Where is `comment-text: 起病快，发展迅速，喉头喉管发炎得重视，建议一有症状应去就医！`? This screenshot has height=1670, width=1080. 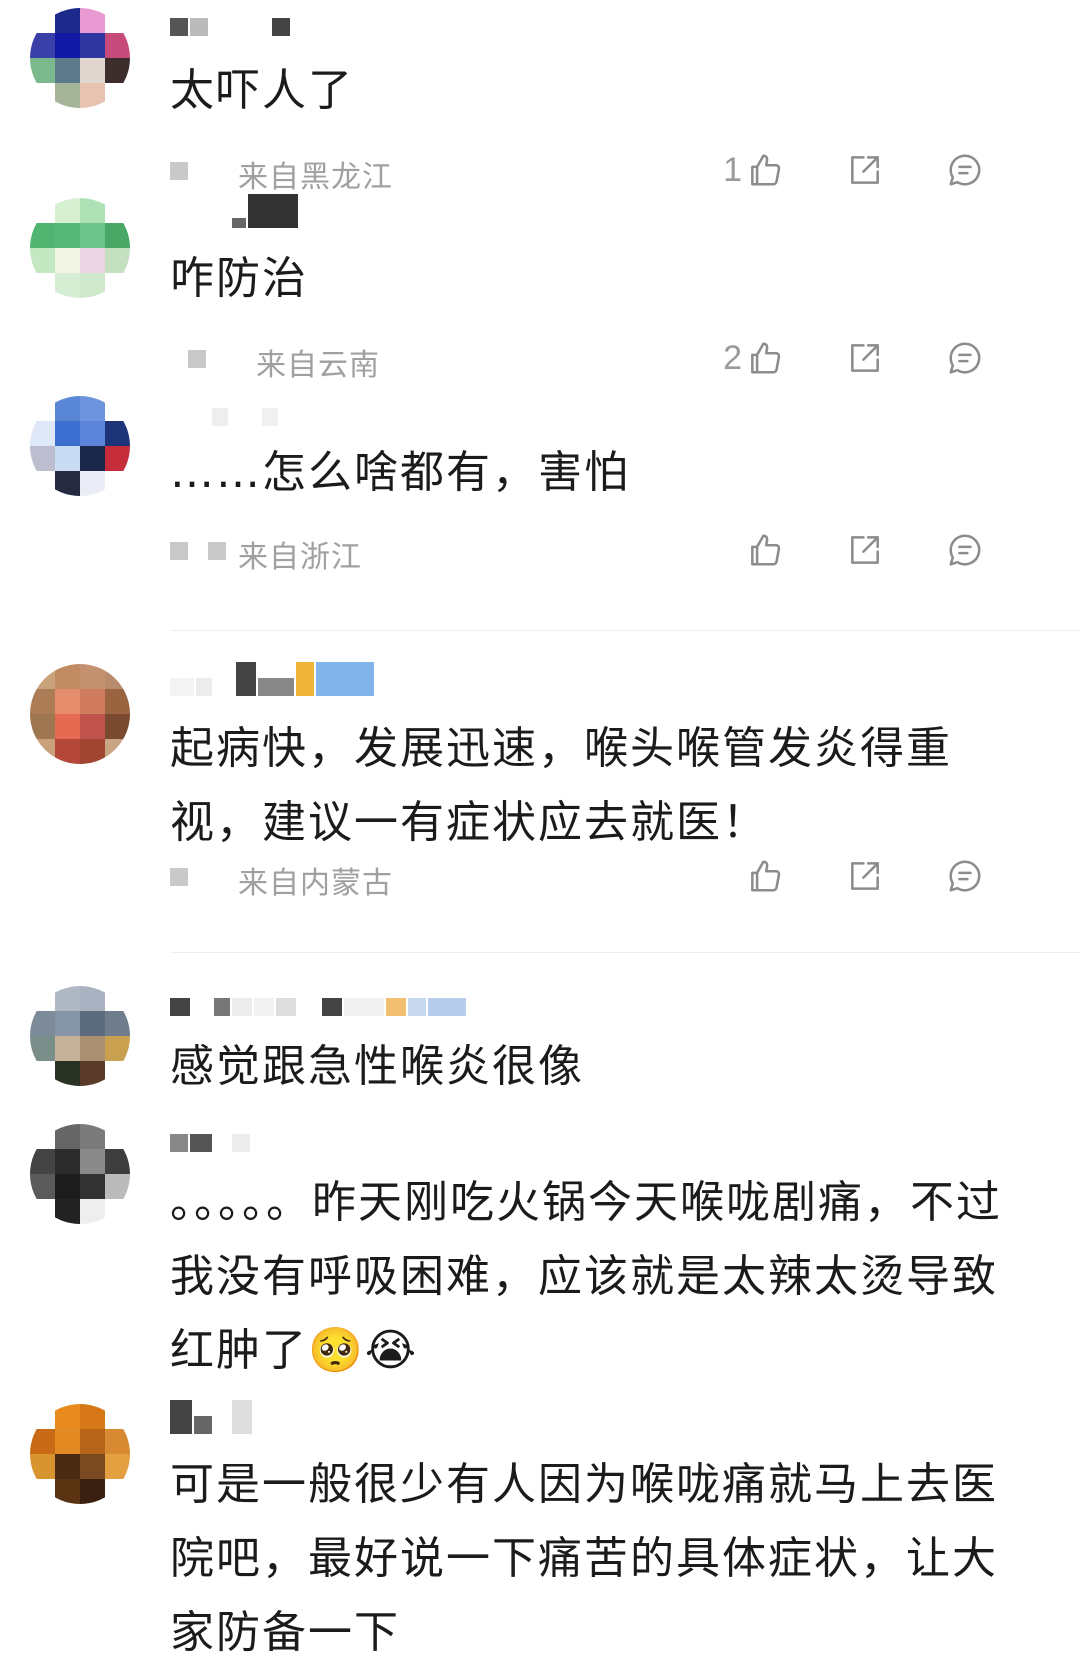 comment-text: 起病快，发展迅速，喉头喉管发炎得重视，建议一有症状应去就医！ is located at coordinates (561, 785).